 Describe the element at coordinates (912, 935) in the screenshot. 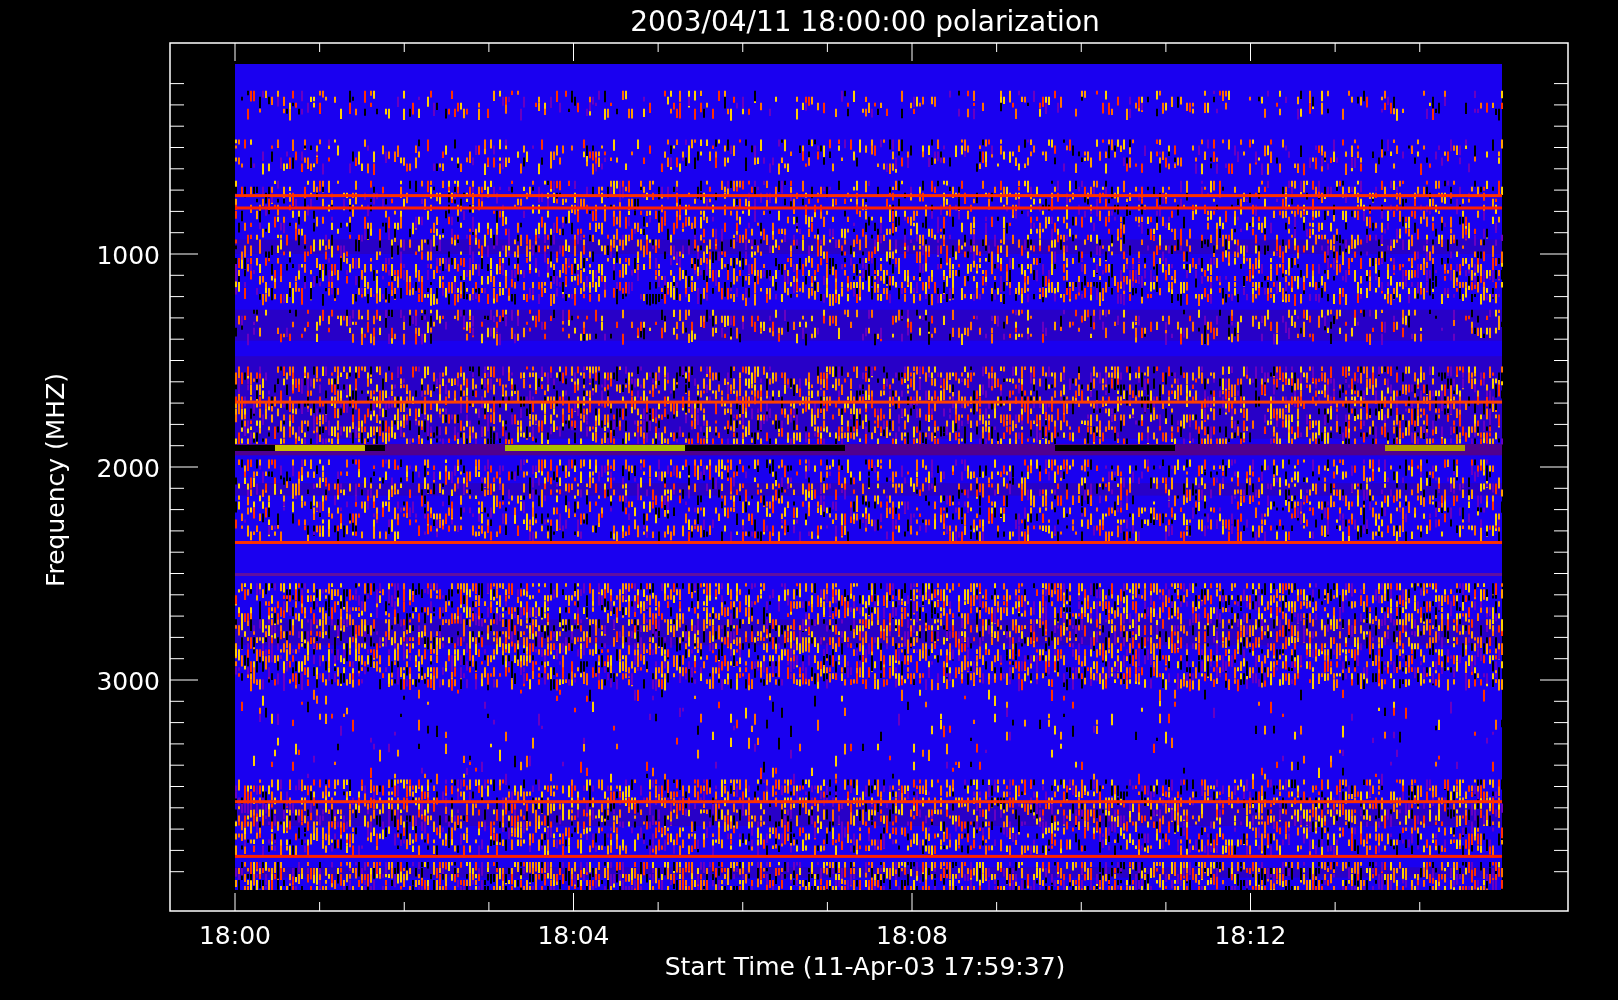

I see `tick-label: 18:08` at that location.